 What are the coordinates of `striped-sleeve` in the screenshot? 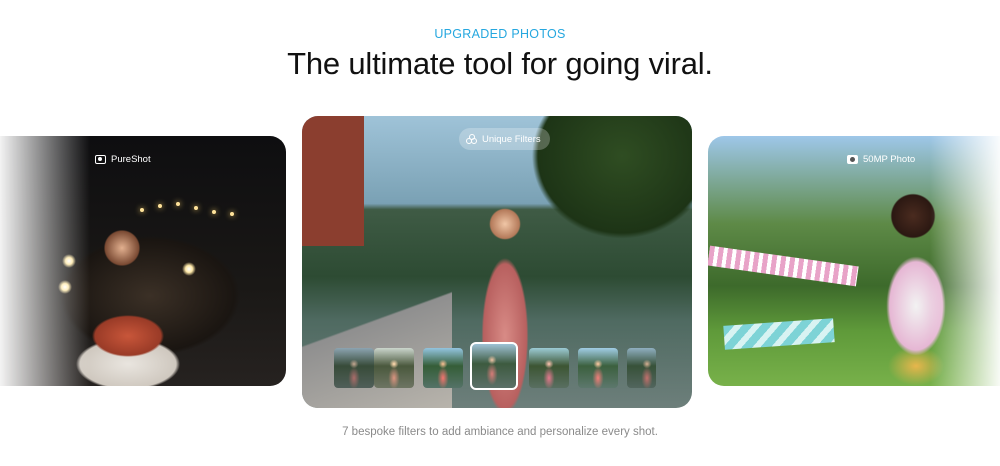 It's located at (783, 266).